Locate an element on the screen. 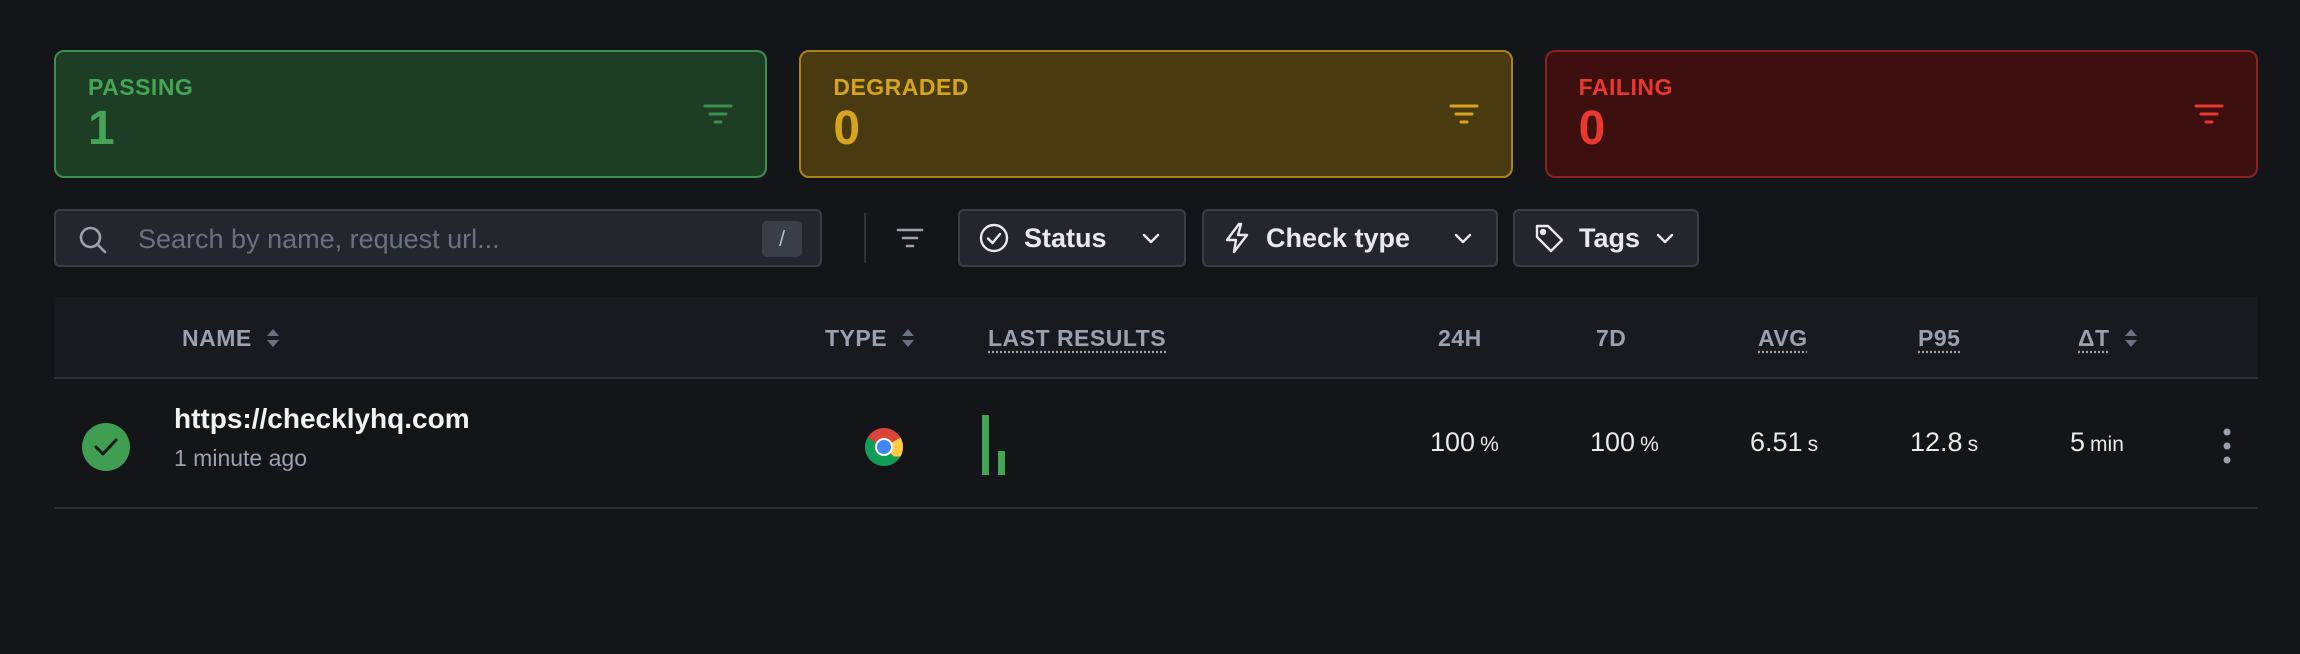 This screenshot has width=2300, height=654. avg-response-unit: s is located at coordinates (1813, 444).